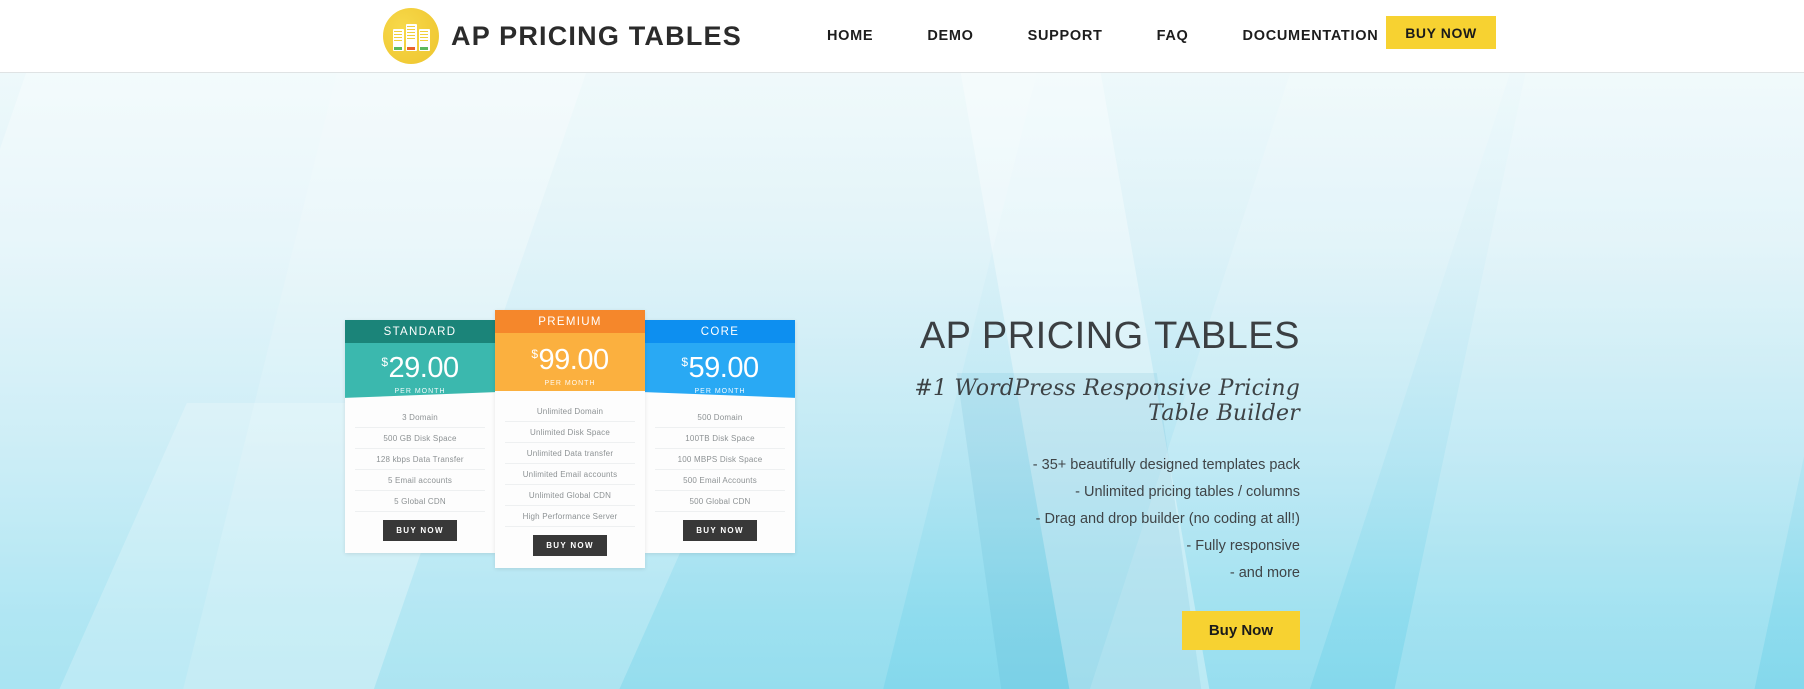 This screenshot has width=1804, height=689. Describe the element at coordinates (720, 480) in the screenshot. I see `feature-item: 500 Email Accounts` at that location.